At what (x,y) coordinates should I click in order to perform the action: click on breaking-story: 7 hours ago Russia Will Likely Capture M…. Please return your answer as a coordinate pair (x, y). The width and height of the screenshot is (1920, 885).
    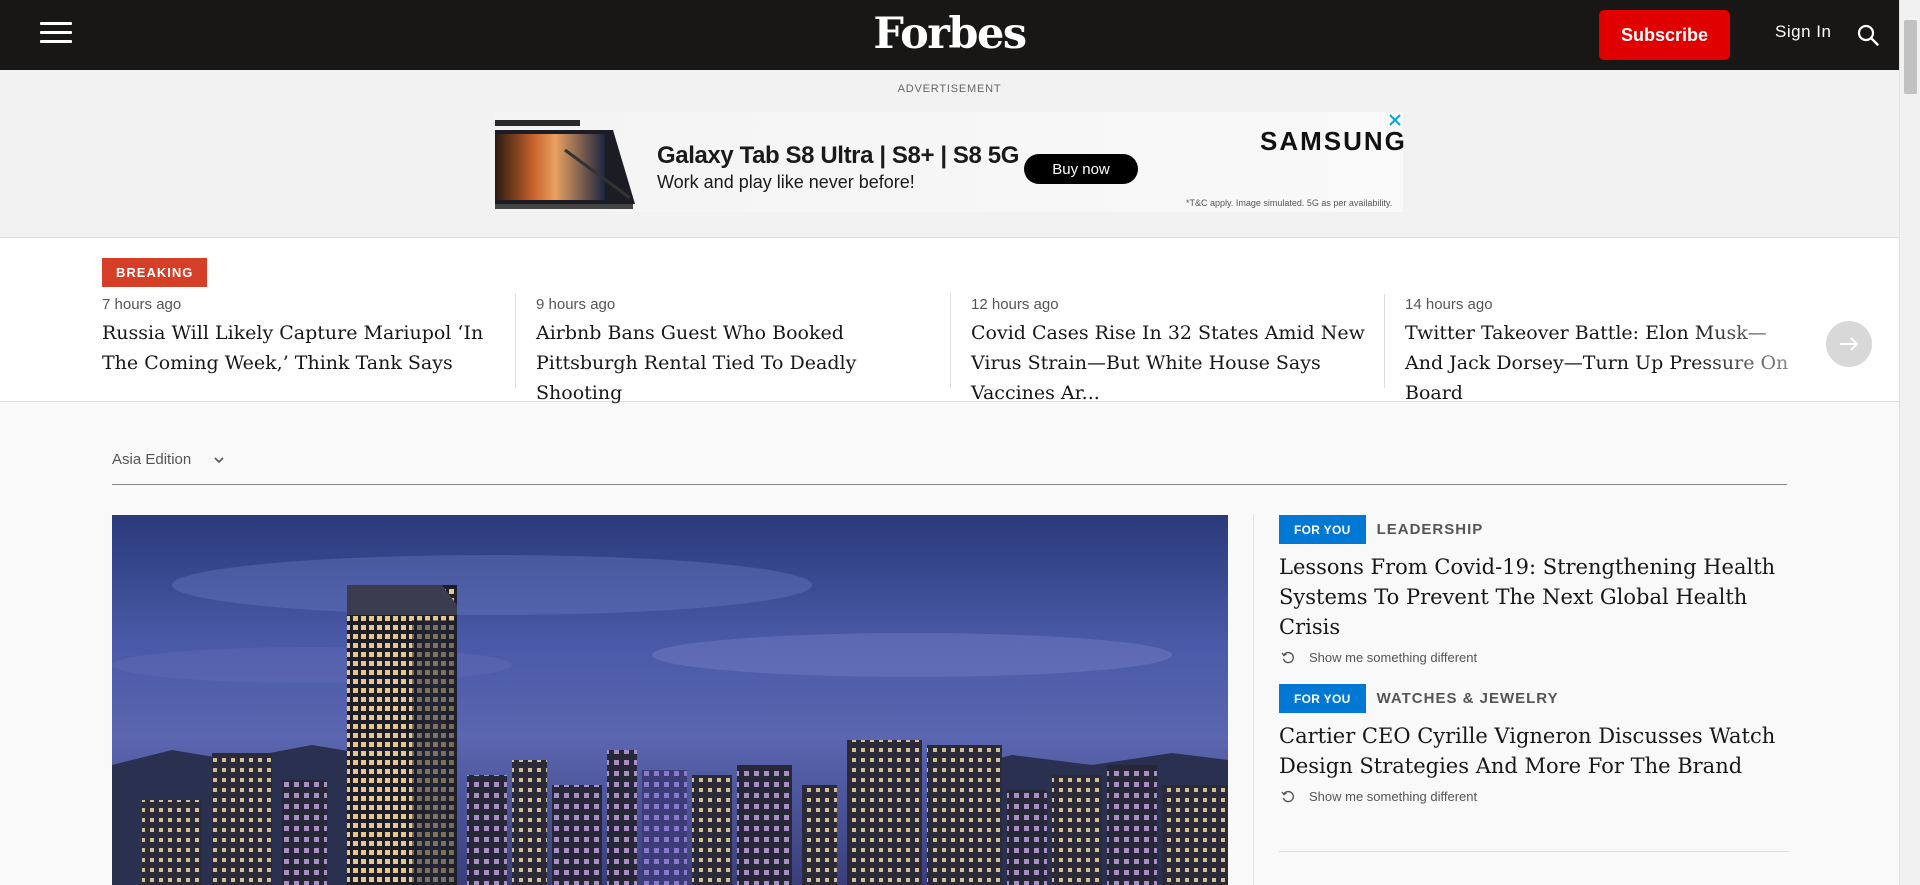
    Looking at the image, I should click on (302, 340).